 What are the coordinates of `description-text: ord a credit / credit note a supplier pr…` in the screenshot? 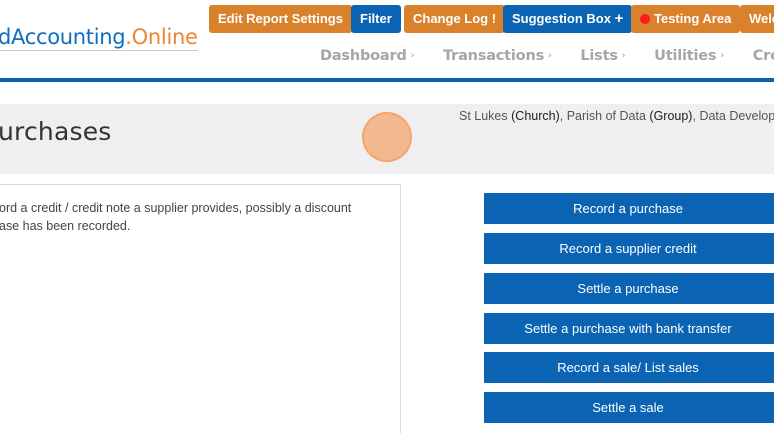 It's located at (199, 217).